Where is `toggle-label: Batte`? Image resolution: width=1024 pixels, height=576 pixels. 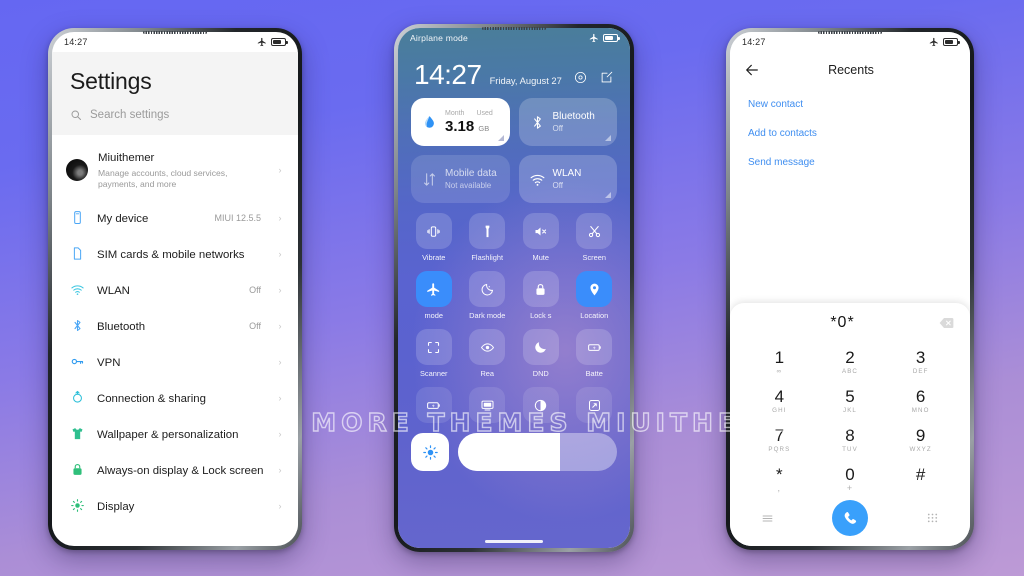
toggle-label: Batte is located at coordinates (594, 373).